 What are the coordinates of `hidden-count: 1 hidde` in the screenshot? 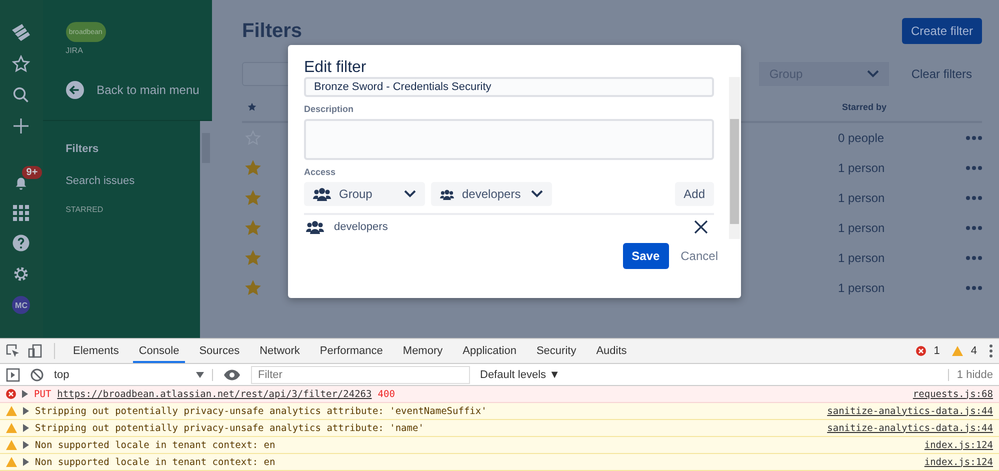 It's located at (970, 374).